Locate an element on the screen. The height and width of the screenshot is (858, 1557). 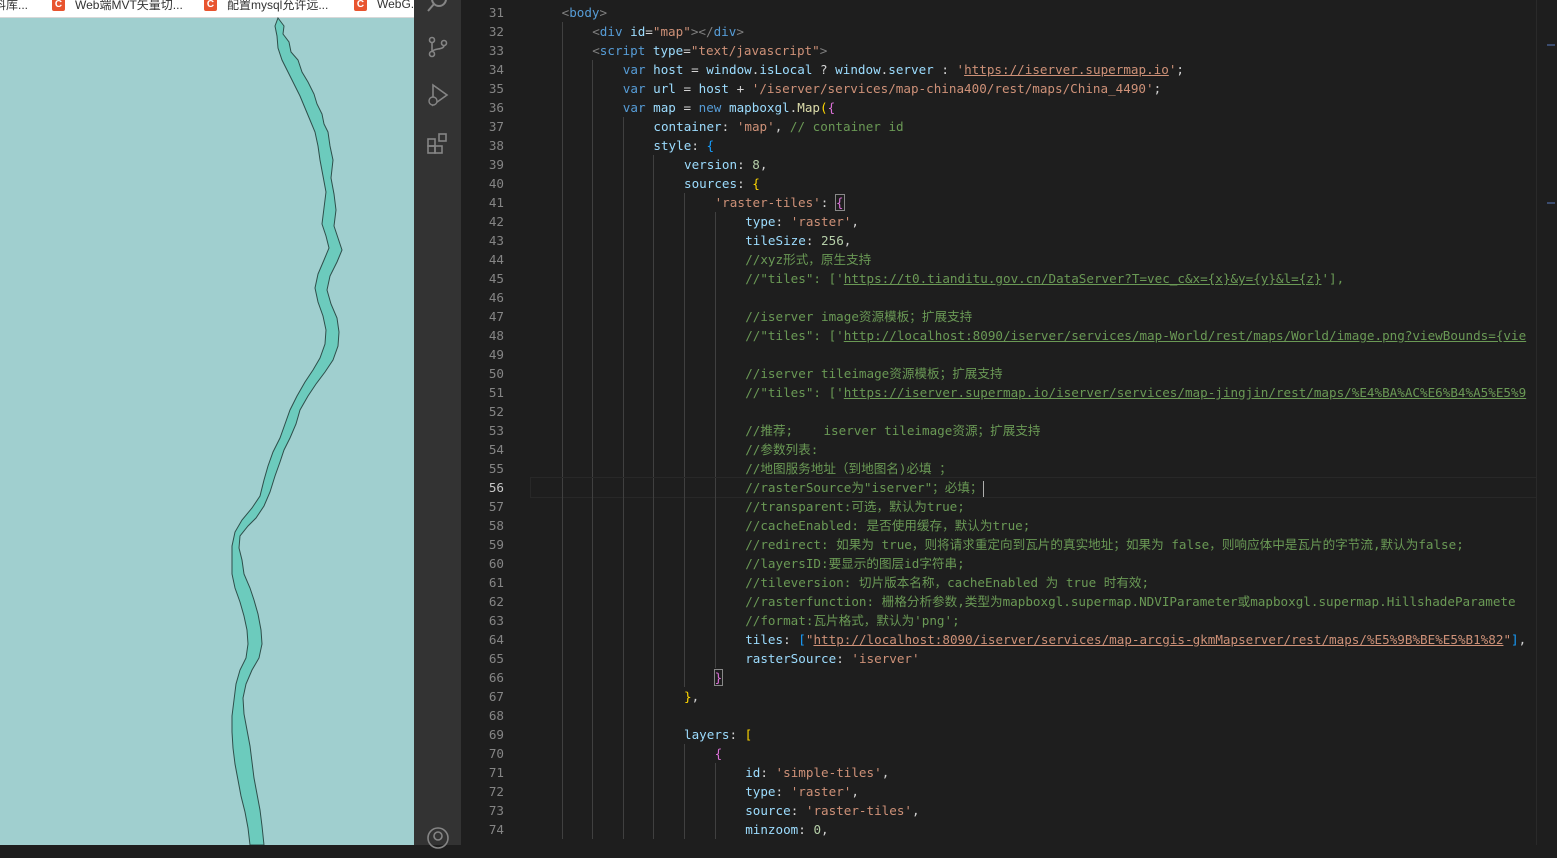
code-token: 0 is located at coordinates (817, 829).